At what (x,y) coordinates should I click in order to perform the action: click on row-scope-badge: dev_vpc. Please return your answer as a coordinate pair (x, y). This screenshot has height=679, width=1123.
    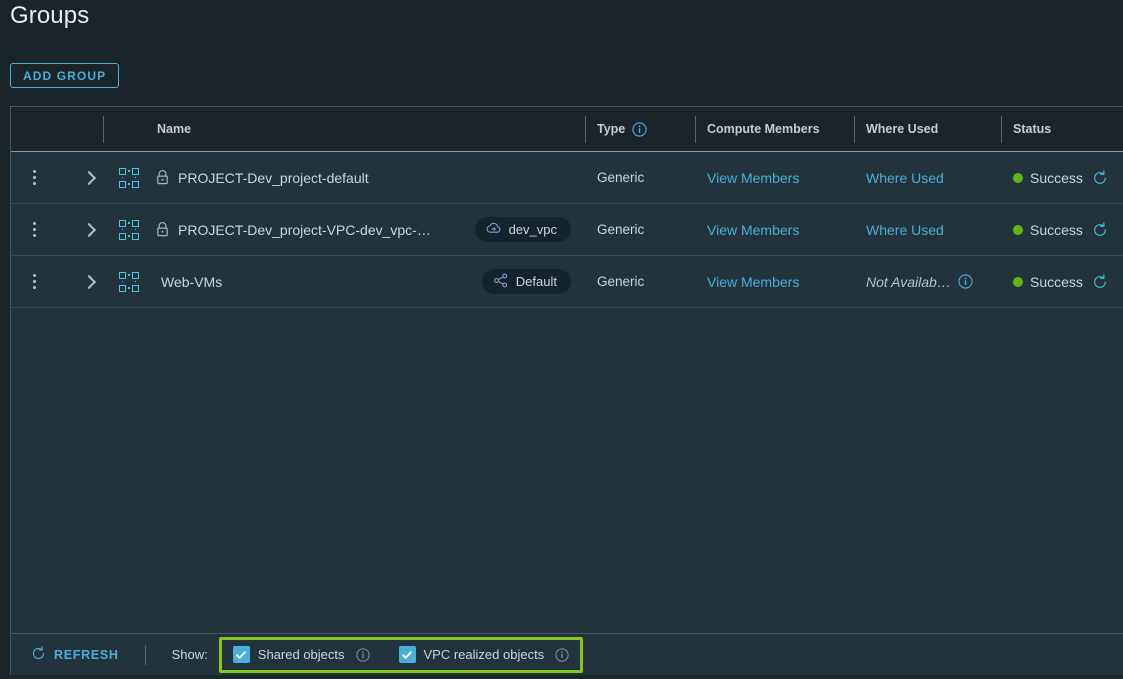
    Looking at the image, I should click on (522, 229).